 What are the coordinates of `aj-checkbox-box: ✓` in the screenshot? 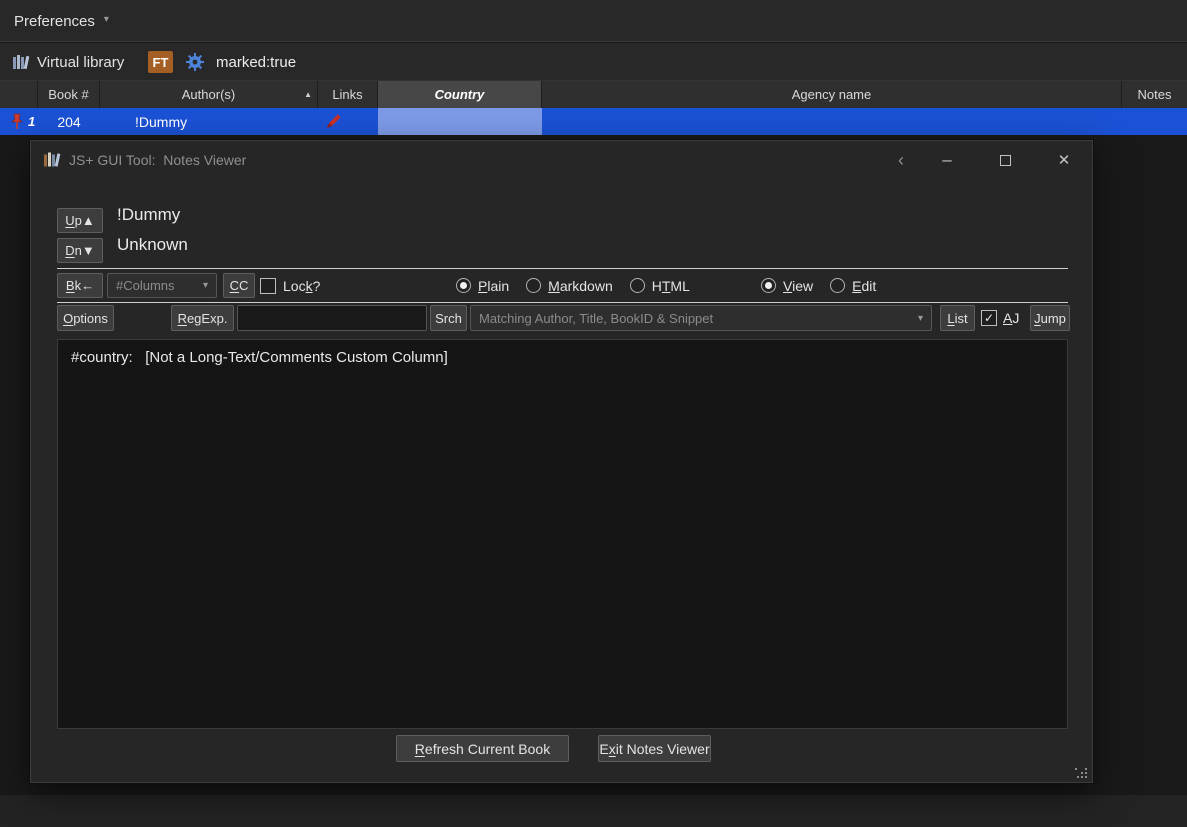 It's located at (989, 318).